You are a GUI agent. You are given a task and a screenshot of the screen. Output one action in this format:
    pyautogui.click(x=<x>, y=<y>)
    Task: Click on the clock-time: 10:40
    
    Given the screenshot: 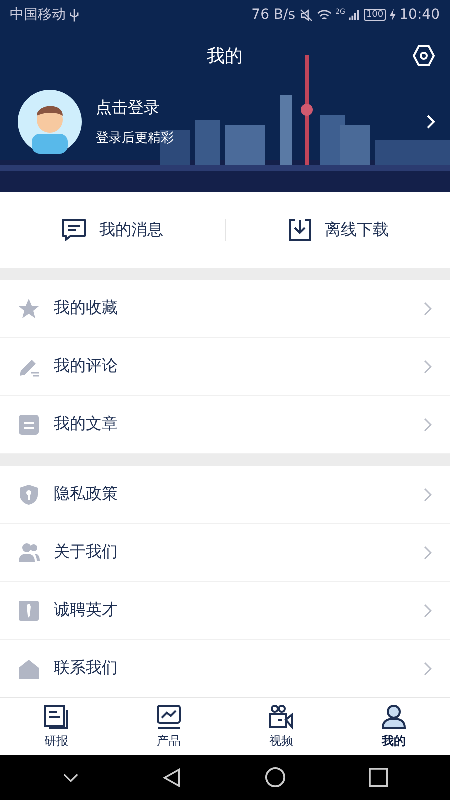 What is the action you would take?
    pyautogui.click(x=420, y=15)
    